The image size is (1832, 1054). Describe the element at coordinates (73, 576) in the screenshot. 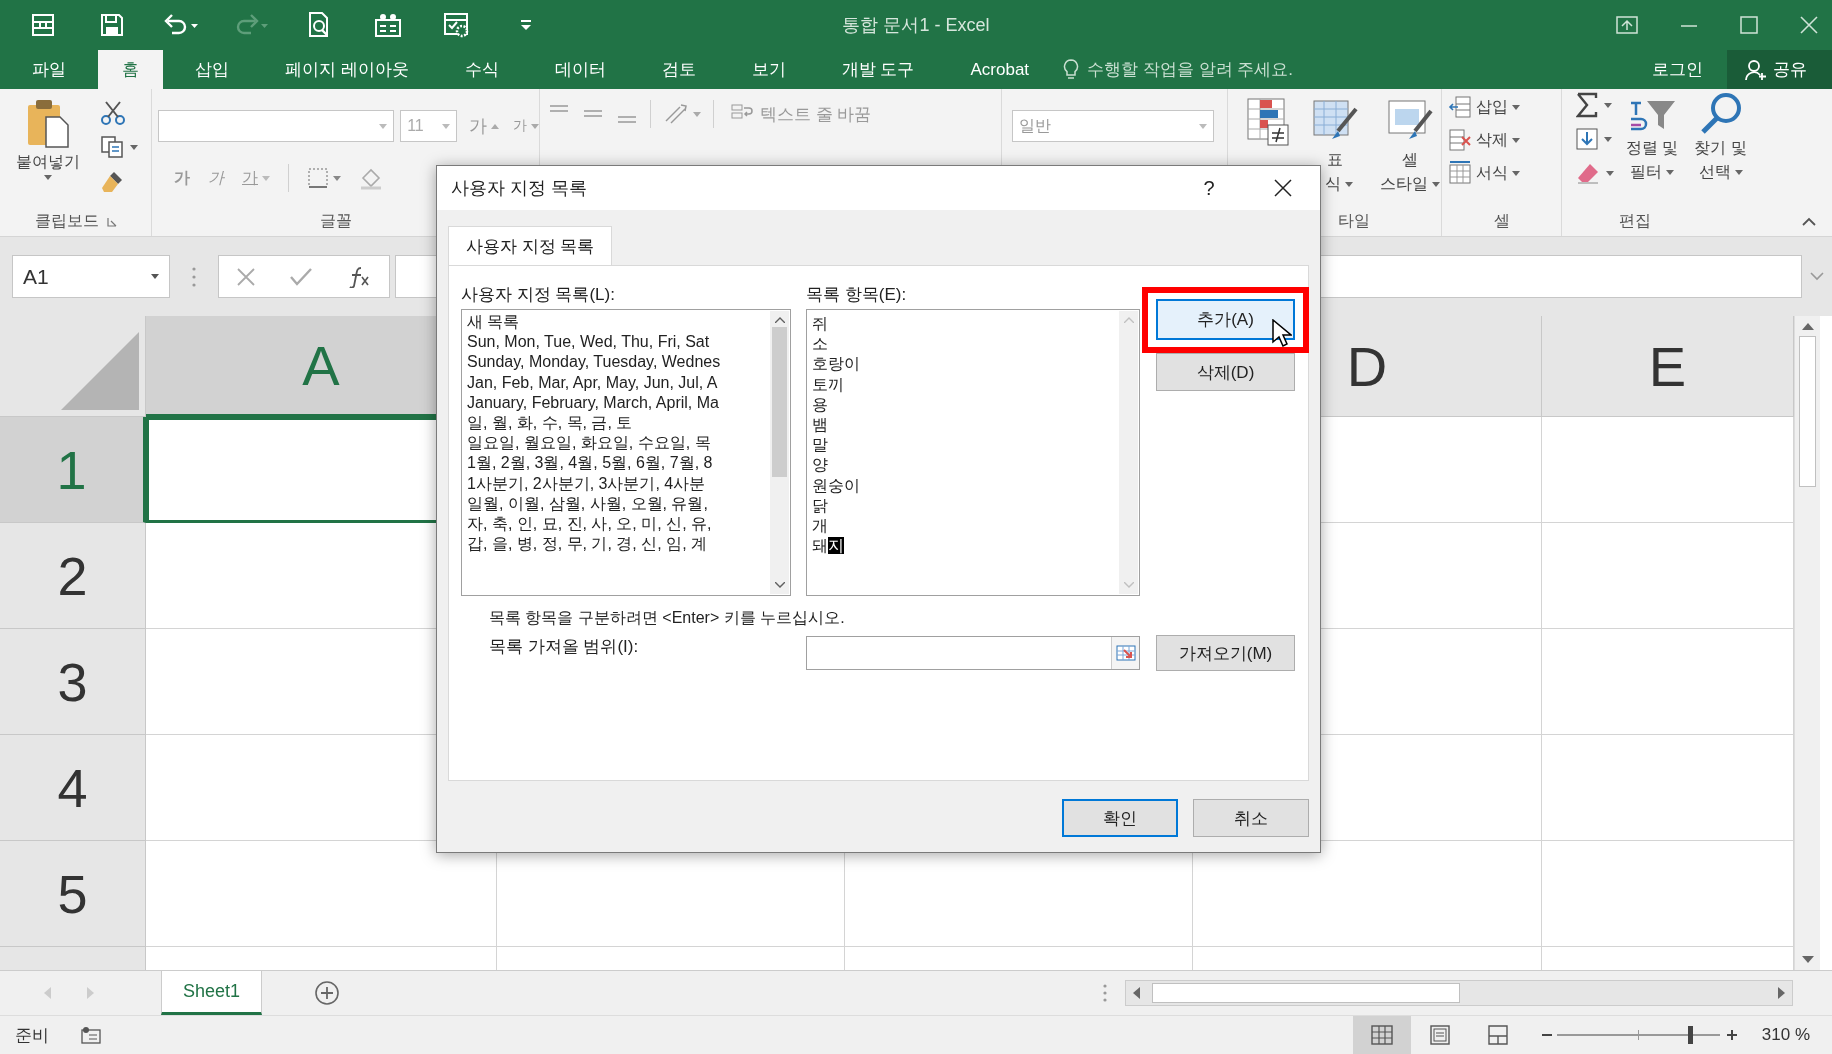

I see `row-header: 2` at that location.